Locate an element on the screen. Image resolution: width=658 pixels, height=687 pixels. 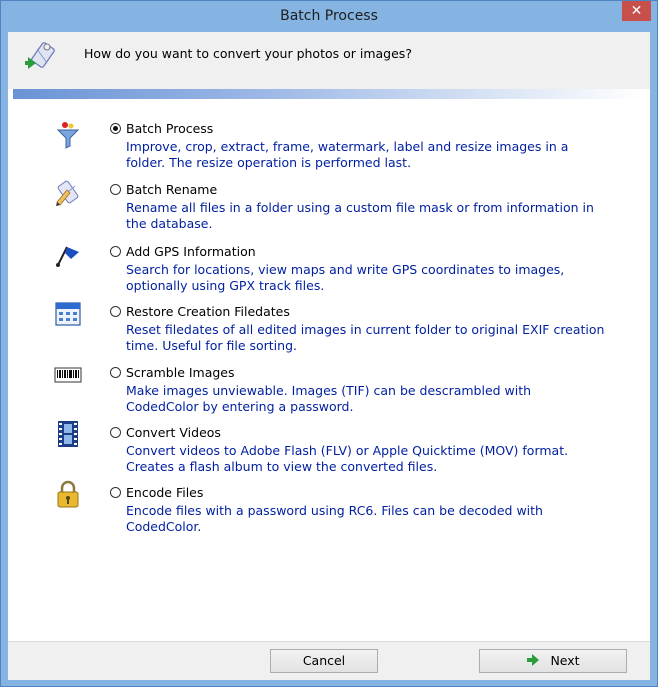
option-label: Batch Process is located at coordinates (169, 128).